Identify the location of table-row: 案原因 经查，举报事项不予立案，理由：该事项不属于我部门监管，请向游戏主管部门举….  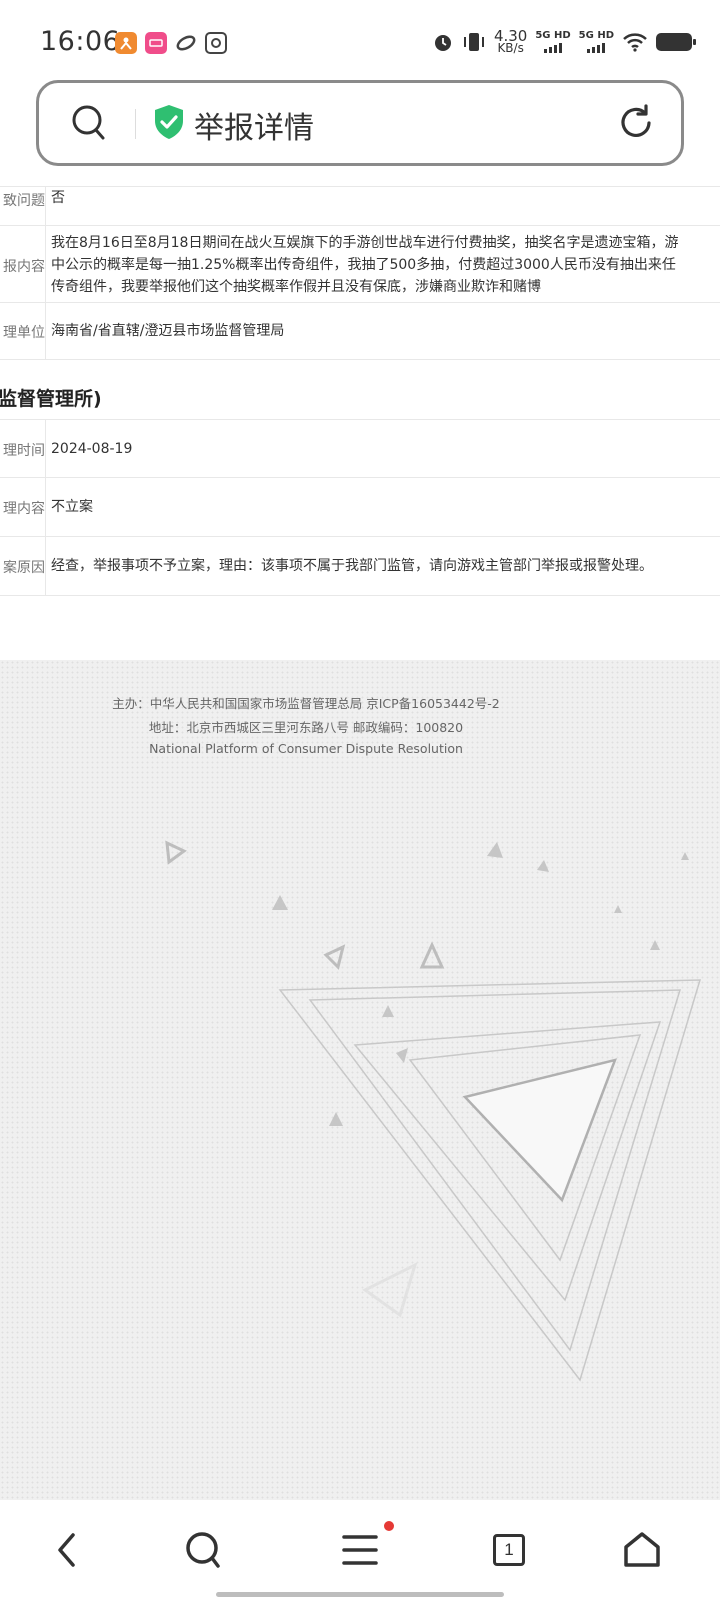
(360, 566).